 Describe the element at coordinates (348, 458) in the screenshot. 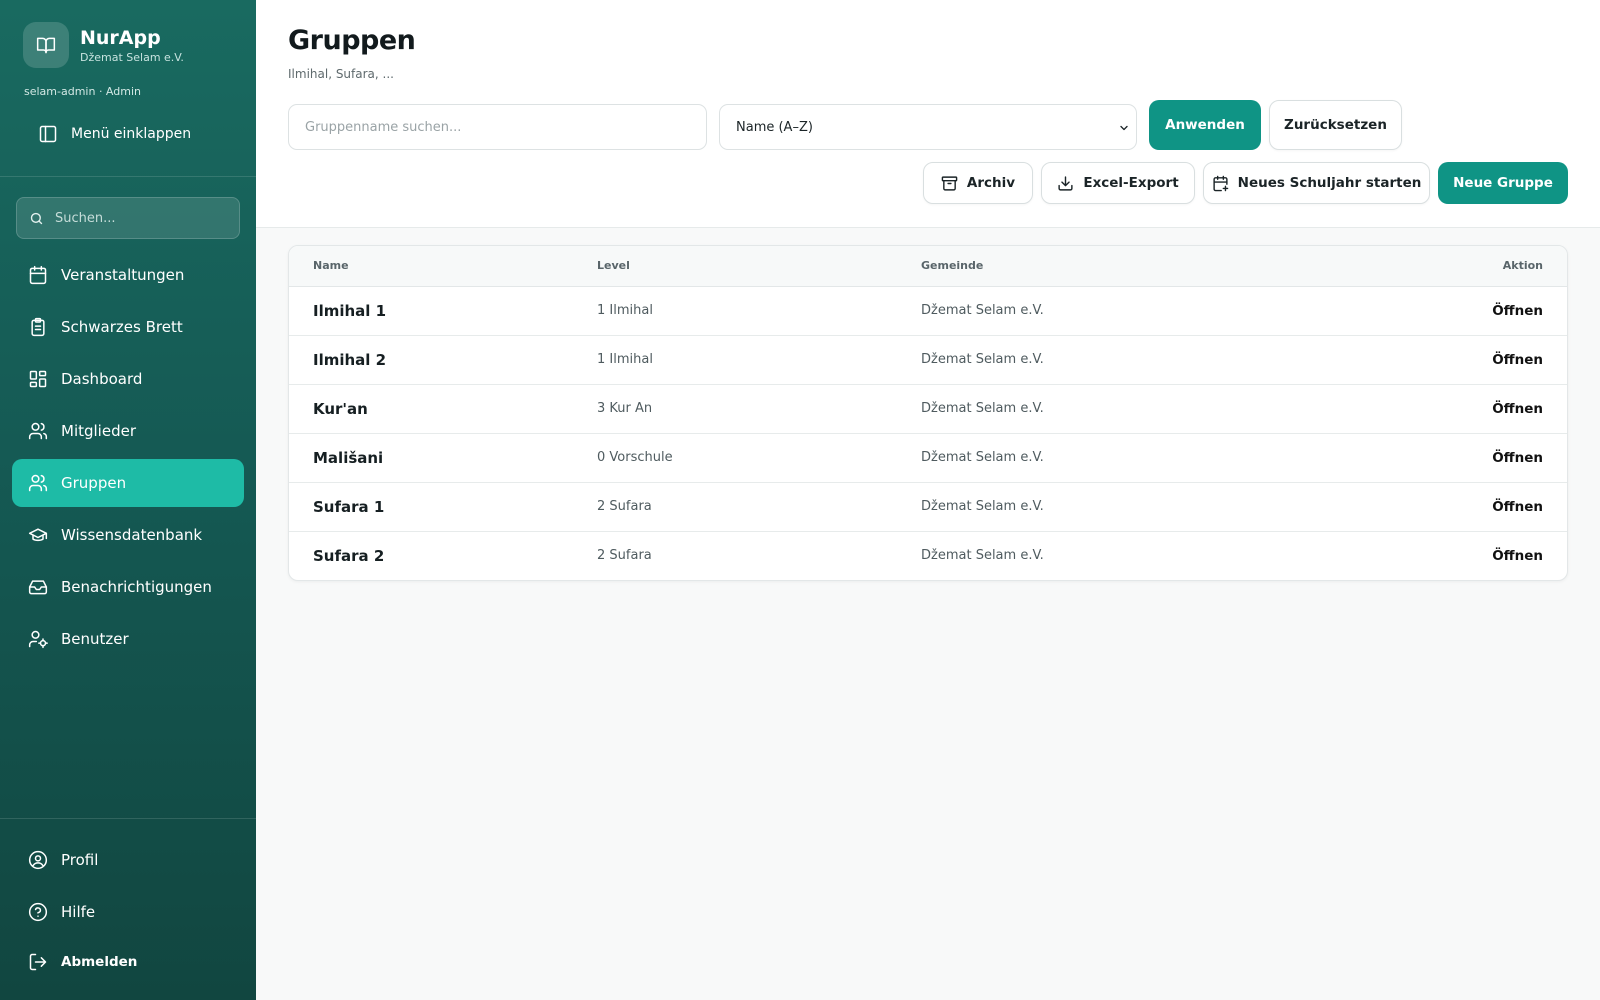

I see `group-name: Mališani` at that location.